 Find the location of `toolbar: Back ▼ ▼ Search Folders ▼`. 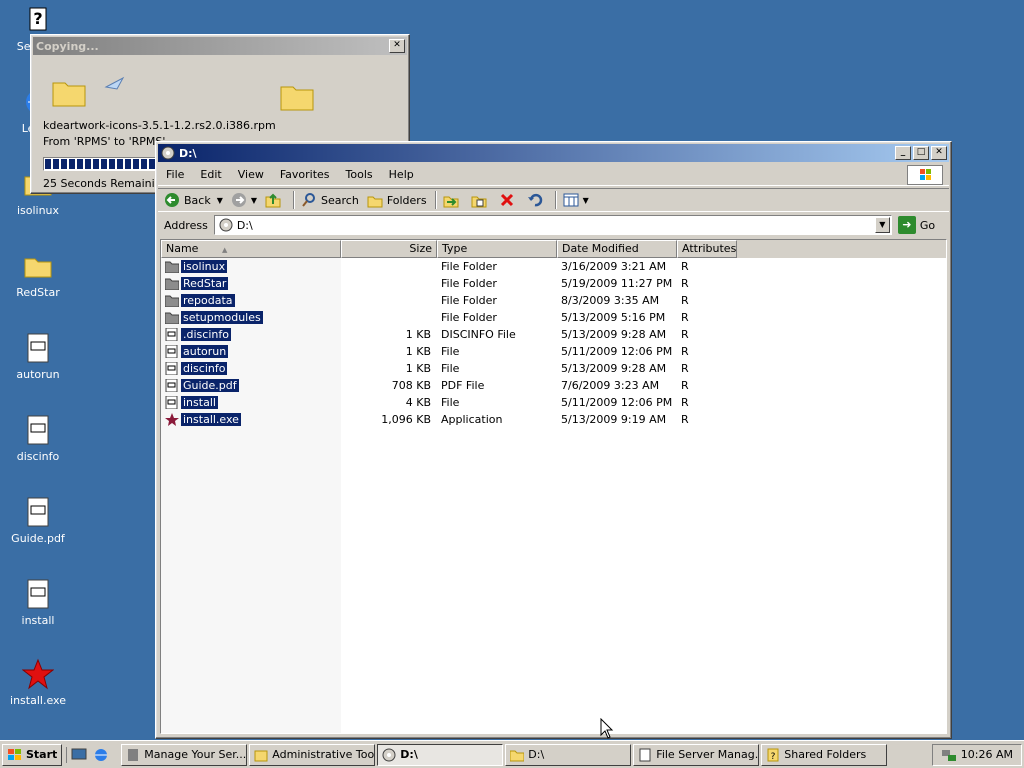

toolbar: Back ▼ ▼ Search Folders ▼ is located at coordinates (553, 200).